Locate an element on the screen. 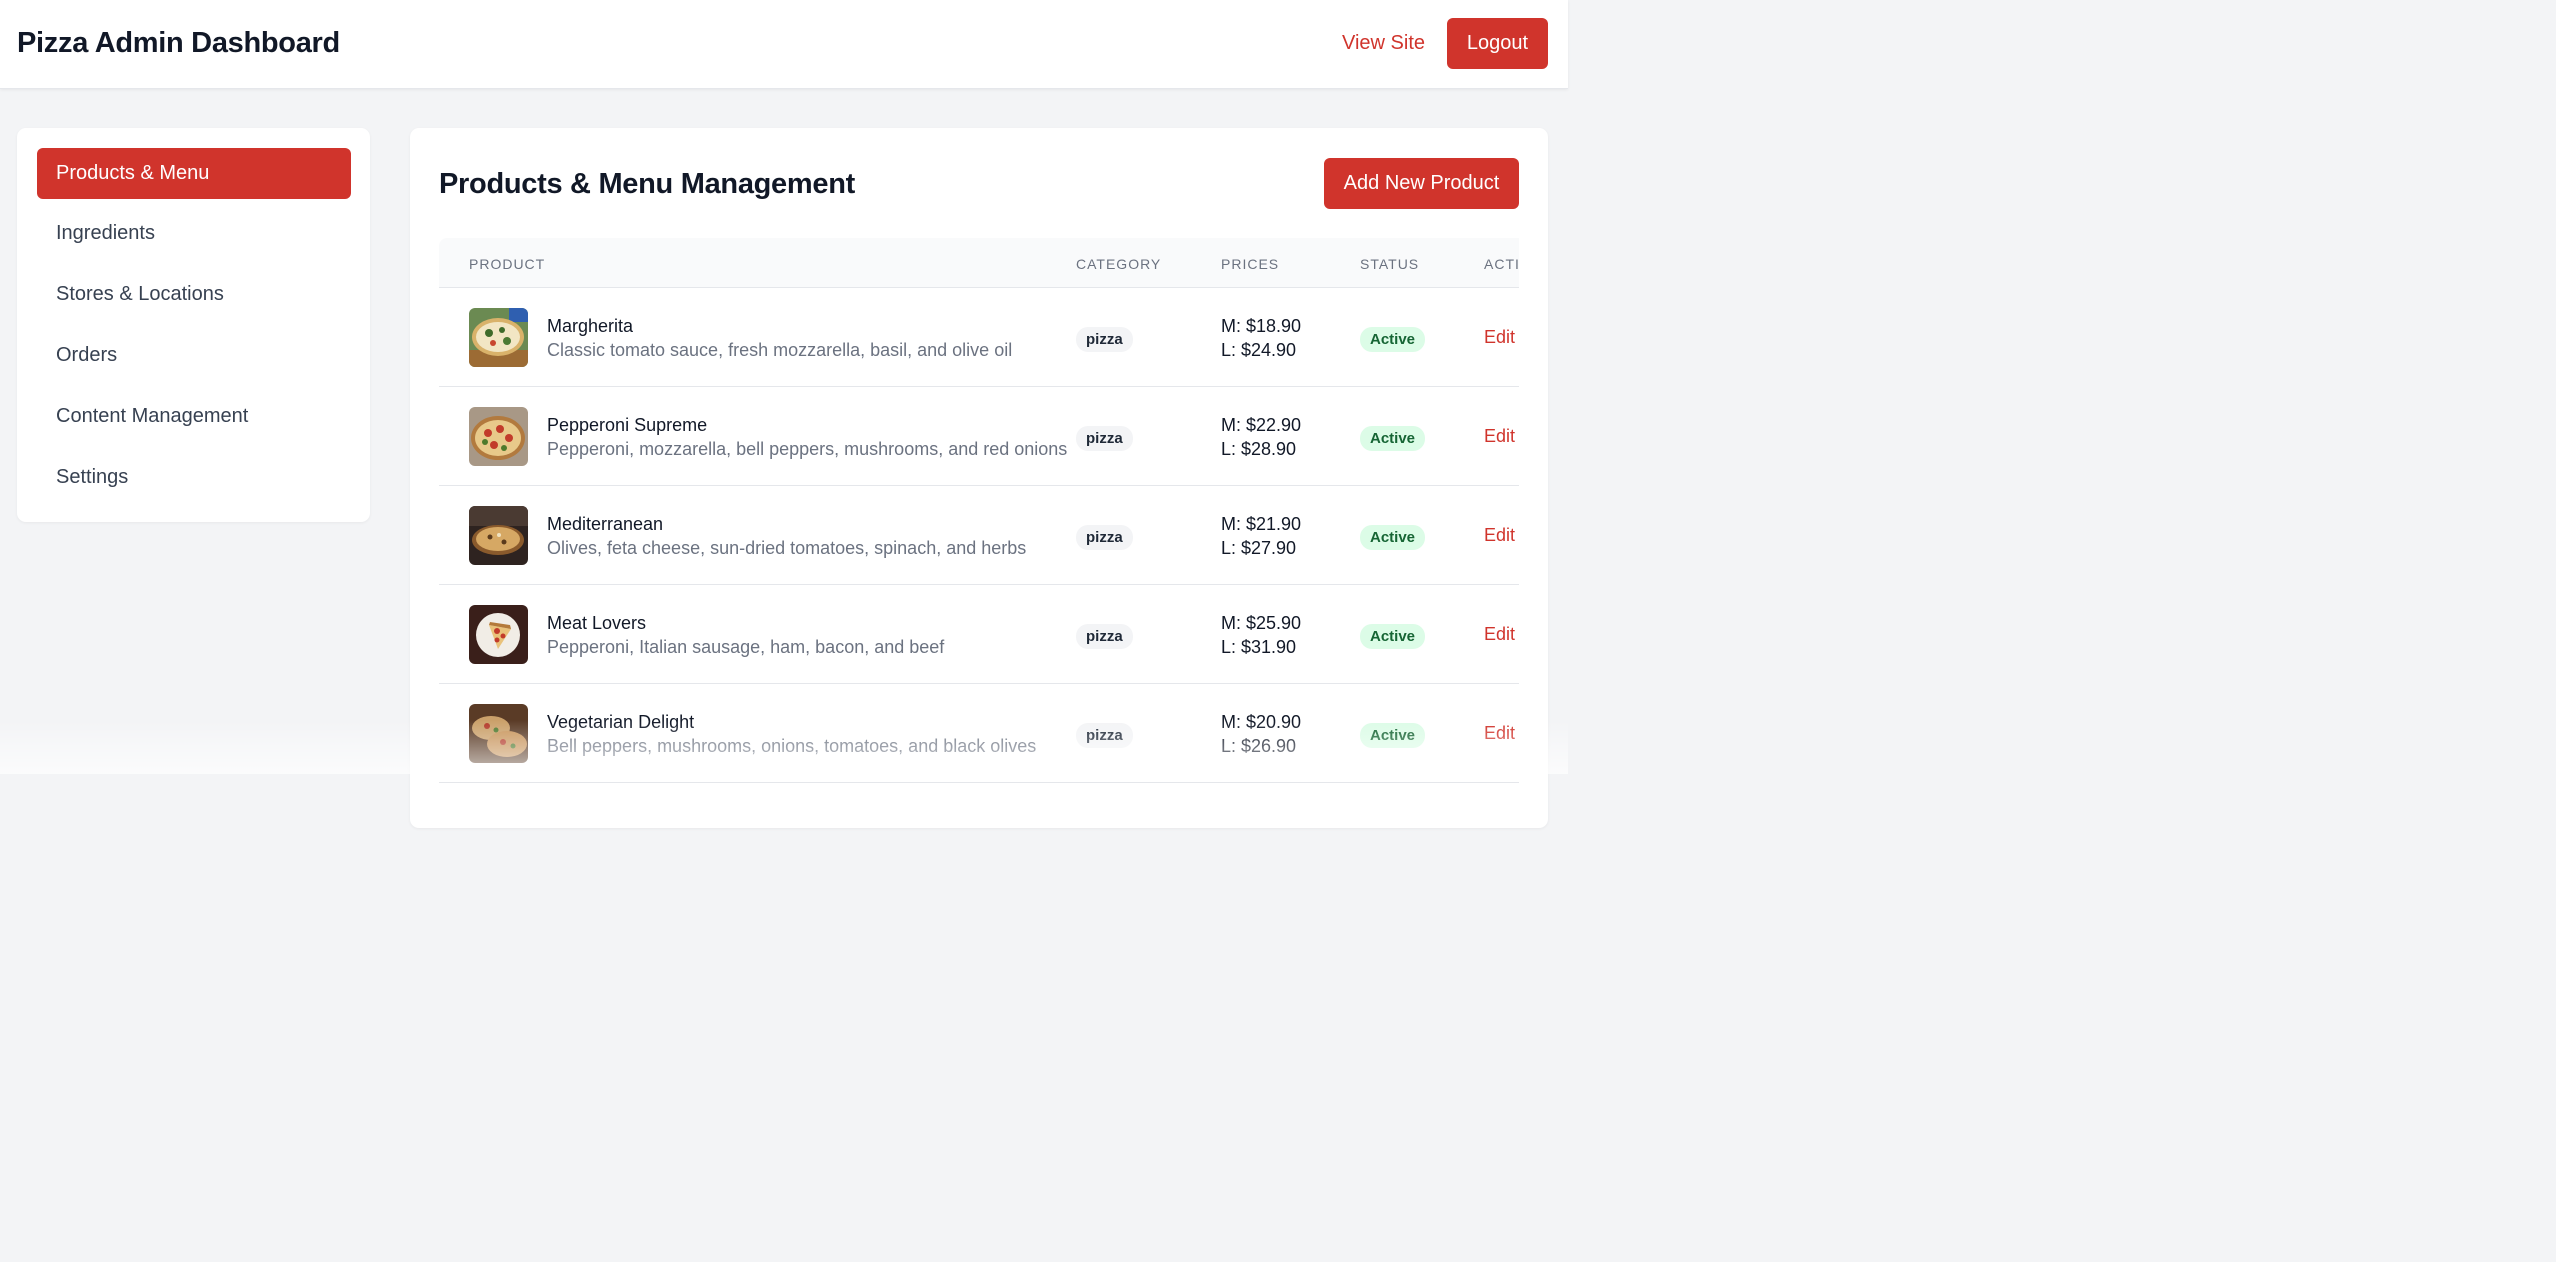 This screenshot has height=1262, width=2556. sidebar-item-ingredients: Ingredients is located at coordinates (194, 233).